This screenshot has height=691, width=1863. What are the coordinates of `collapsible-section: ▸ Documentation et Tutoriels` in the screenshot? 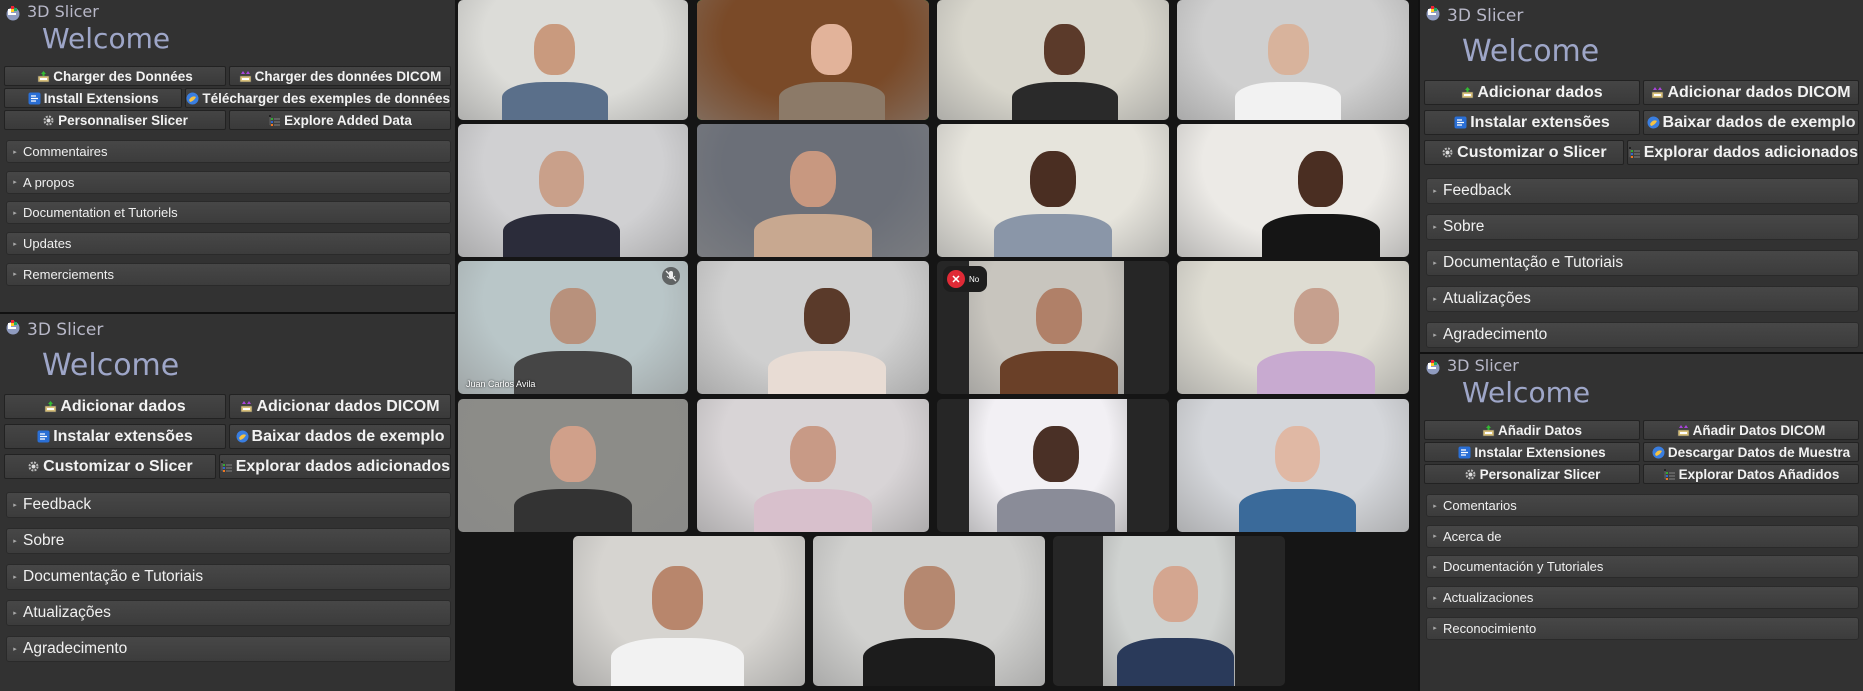 It's located at (228, 213).